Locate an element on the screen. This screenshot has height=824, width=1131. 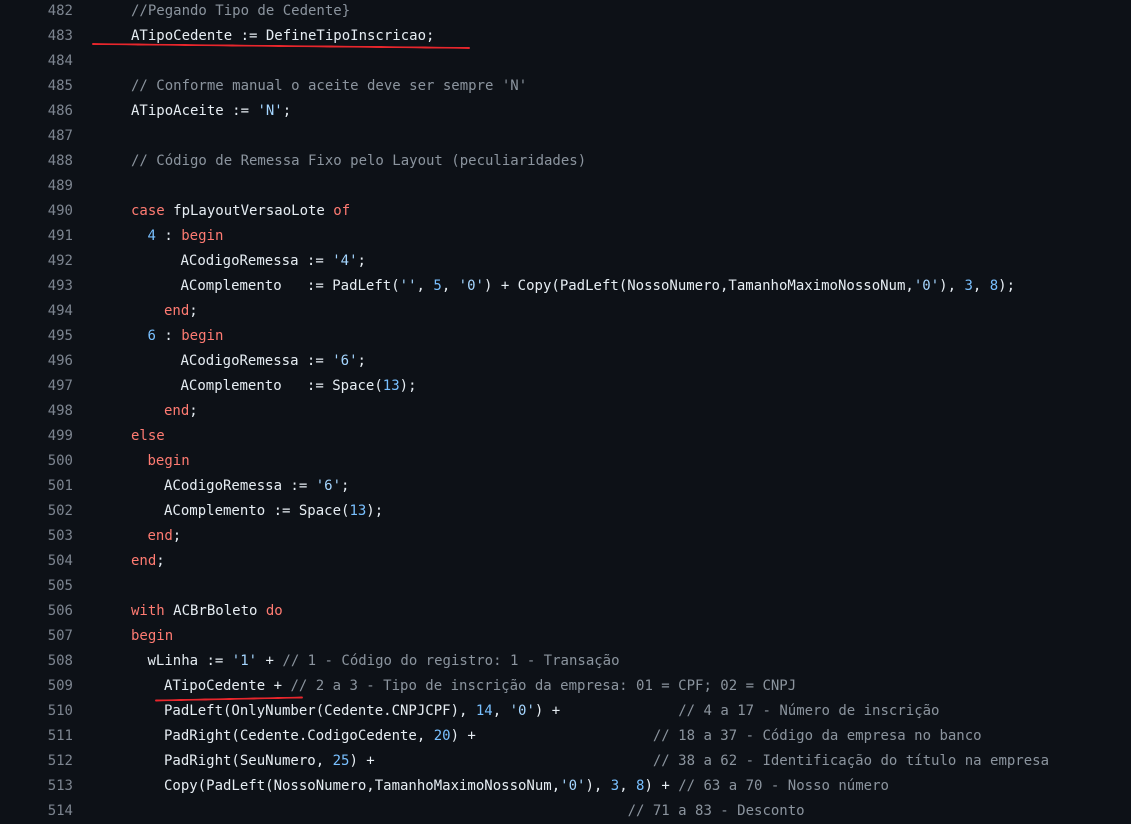
code-line-507: 507 begin is located at coordinates (565, 636).